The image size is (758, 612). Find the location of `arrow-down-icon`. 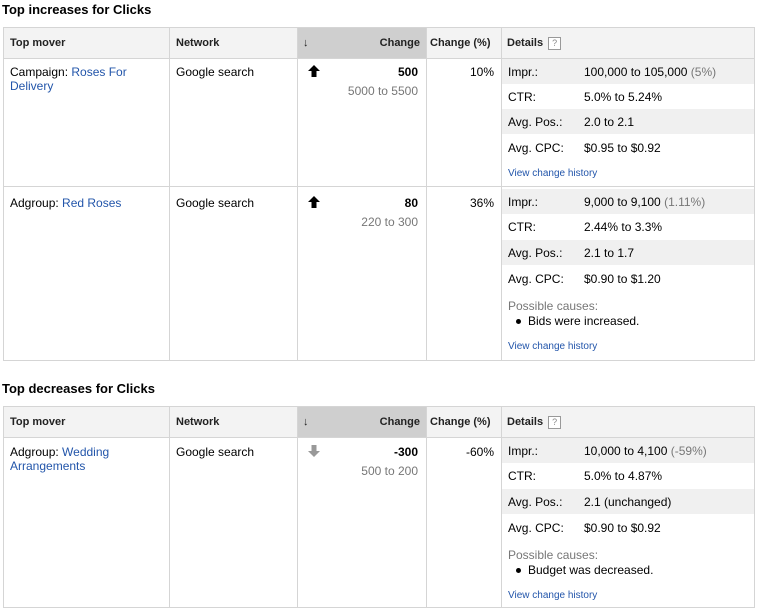

arrow-down-icon is located at coordinates (314, 451).